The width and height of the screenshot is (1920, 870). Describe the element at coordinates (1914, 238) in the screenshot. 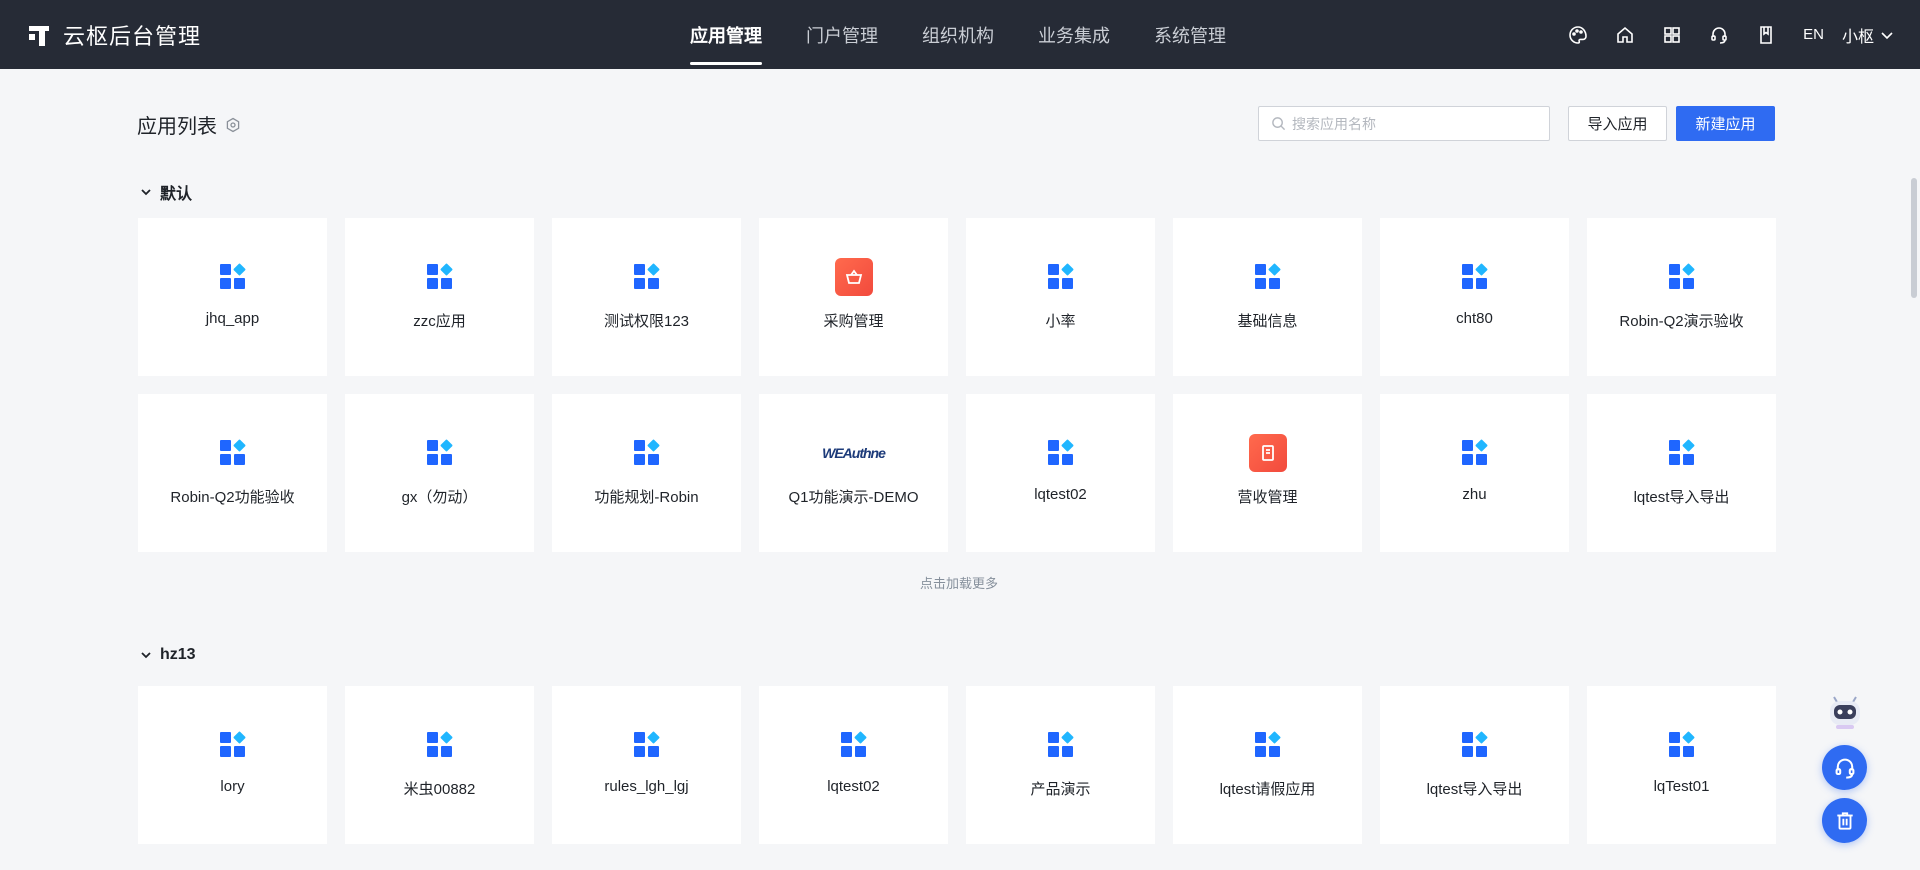

I see `scrollbar` at that location.